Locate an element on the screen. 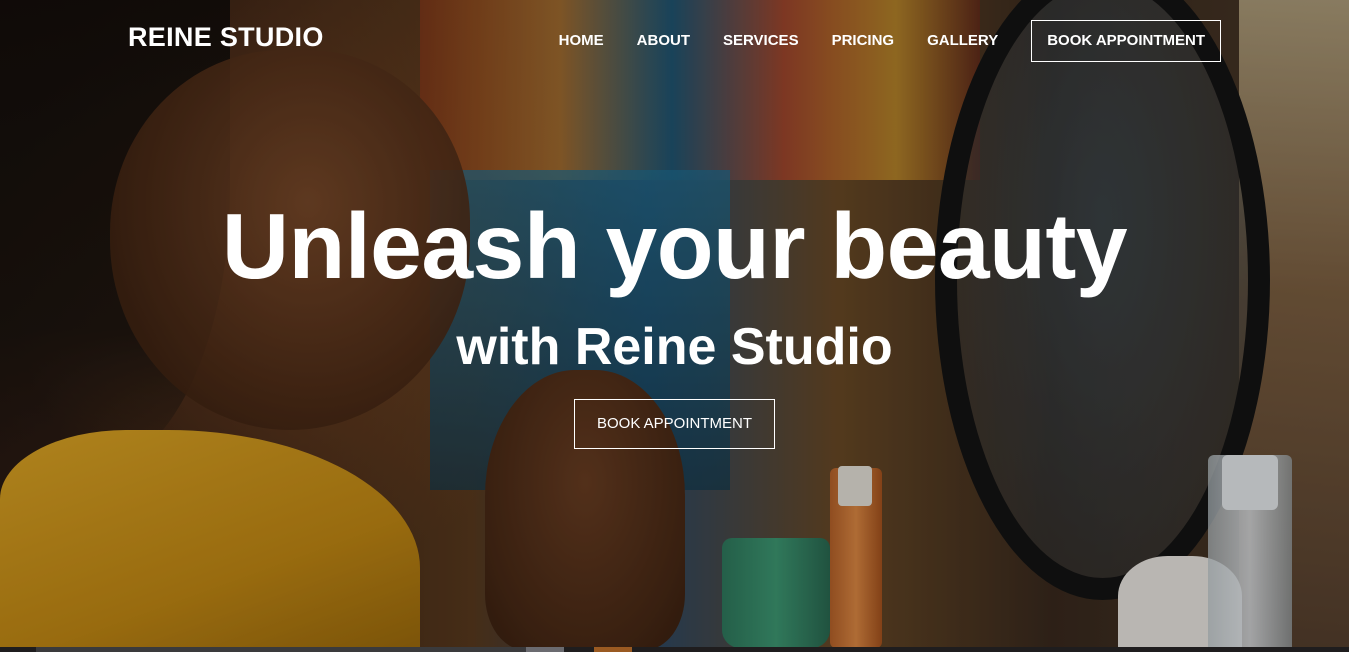 This screenshot has height=652, width=1349. nav-item-services: SERVICES is located at coordinates (761, 41).